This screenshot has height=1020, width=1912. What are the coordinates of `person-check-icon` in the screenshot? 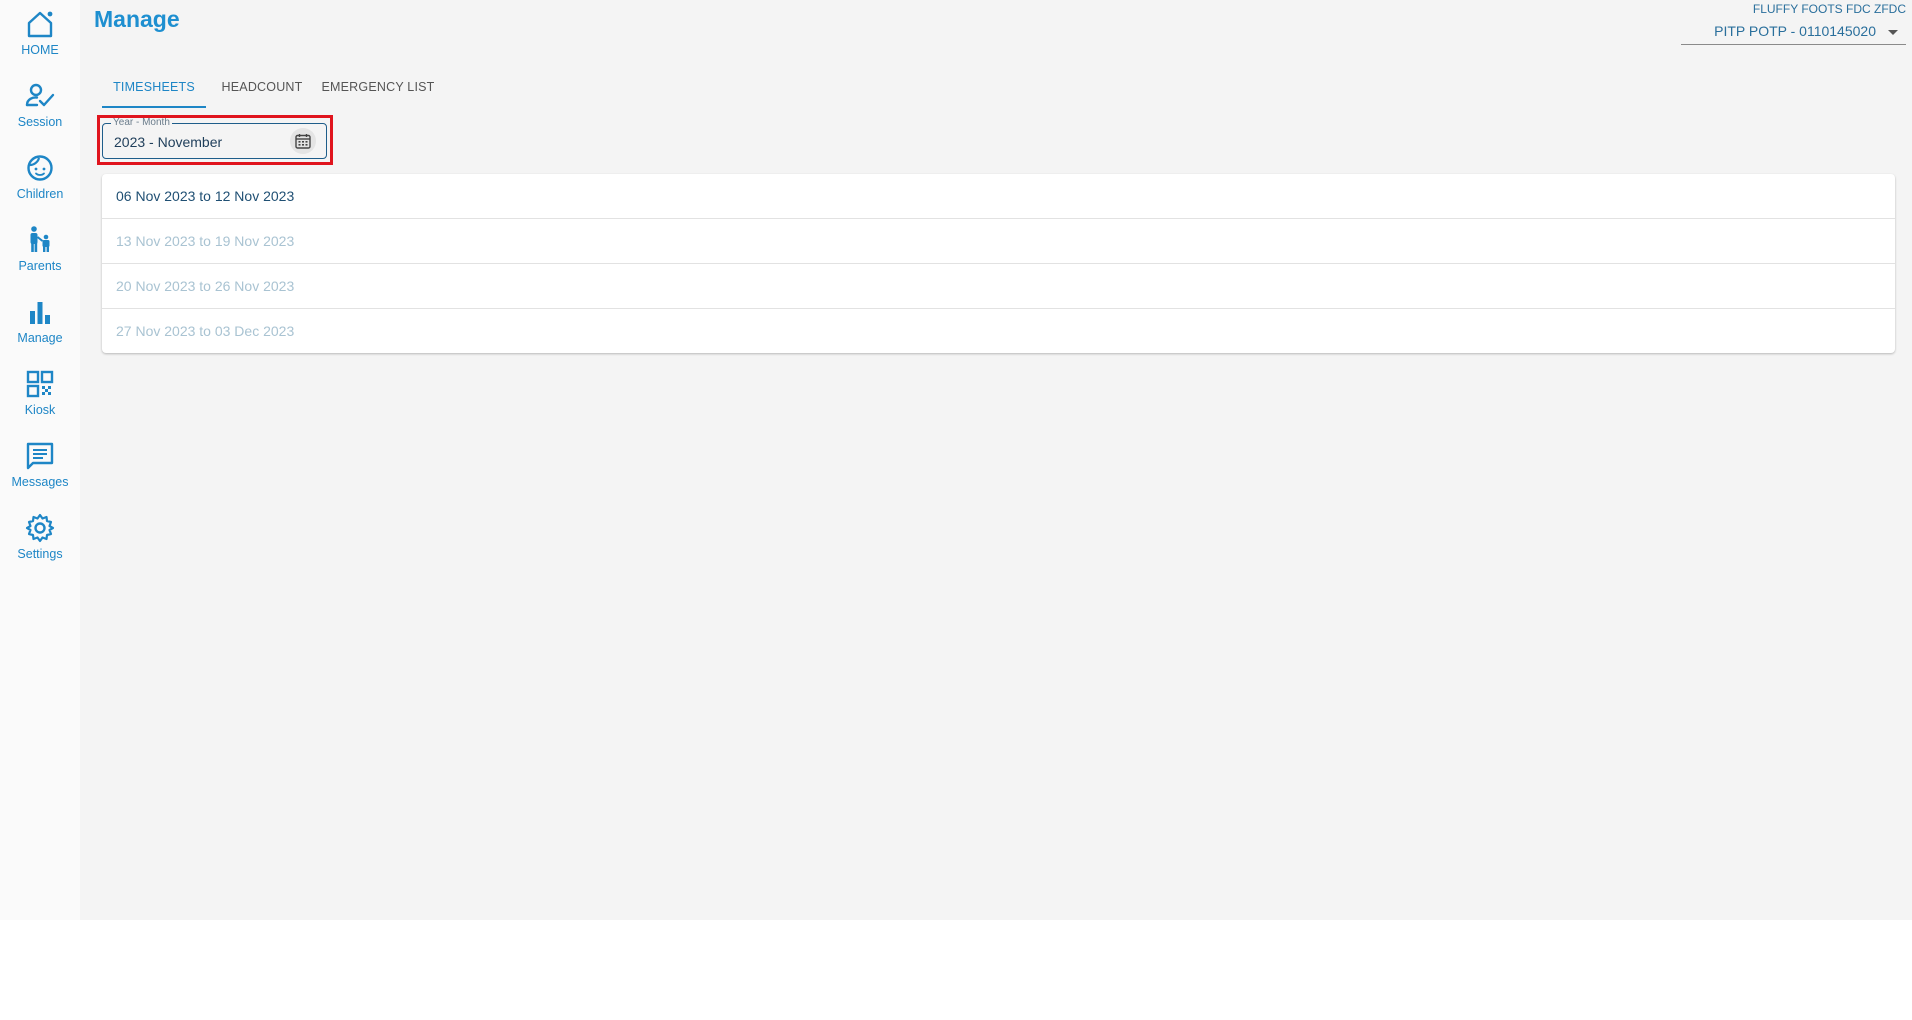 It's located at (40, 95).